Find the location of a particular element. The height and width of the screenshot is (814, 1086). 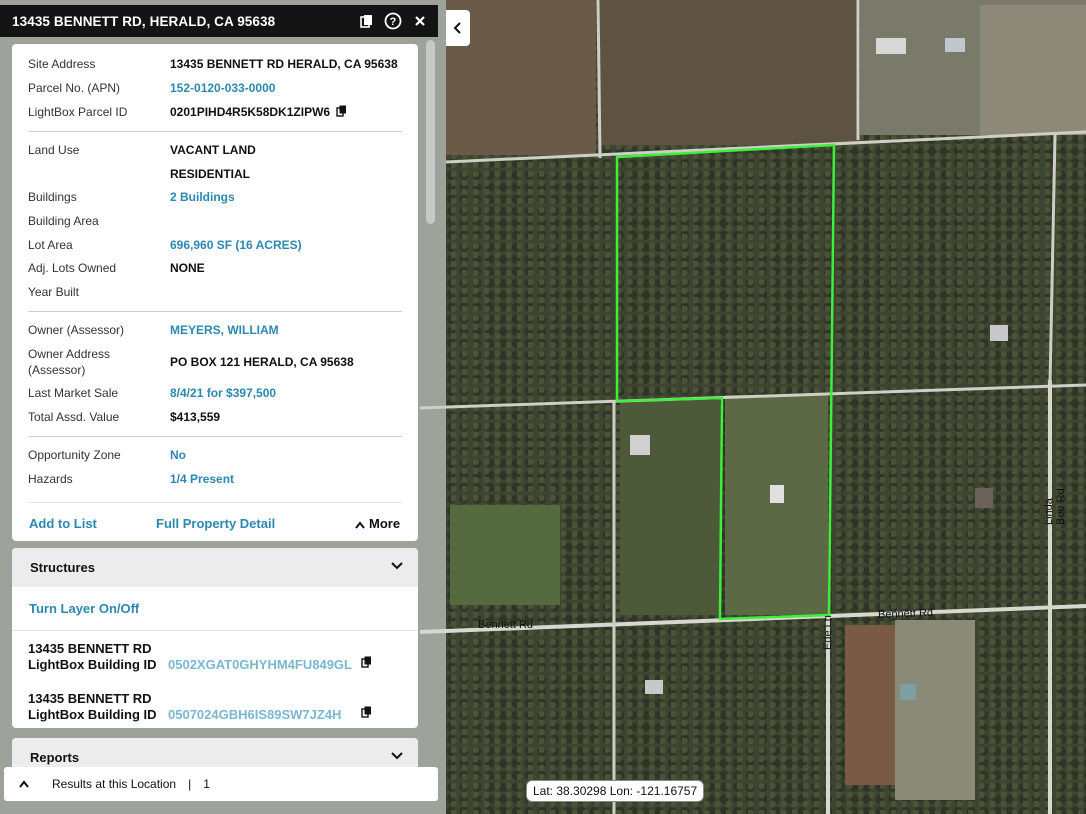

reports-header: Reports is located at coordinates (215, 753).